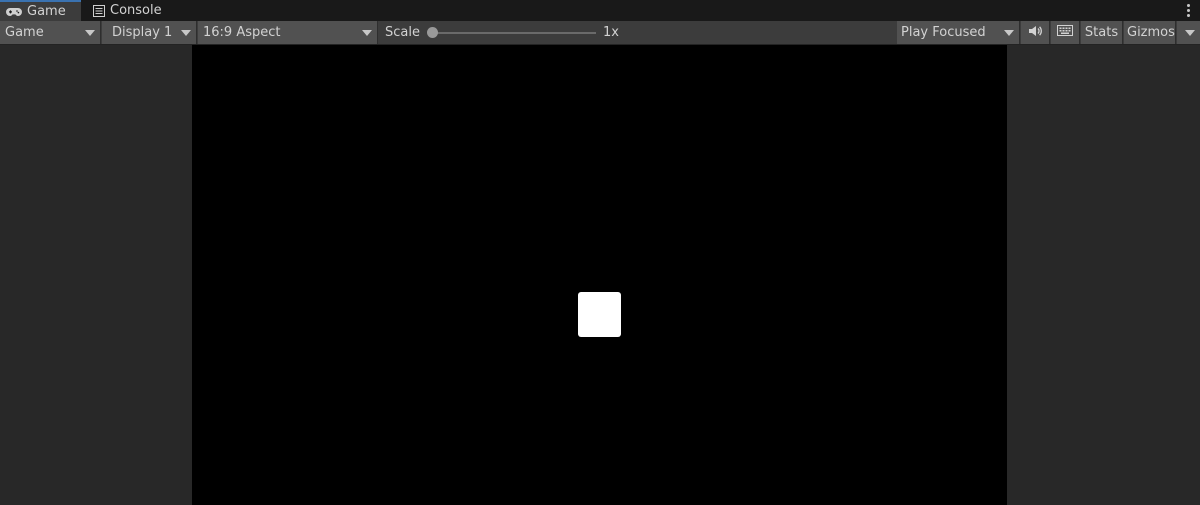 The width and height of the screenshot is (1200, 505). What do you see at coordinates (1188, 10) in the screenshot?
I see `more-options-icon` at bounding box center [1188, 10].